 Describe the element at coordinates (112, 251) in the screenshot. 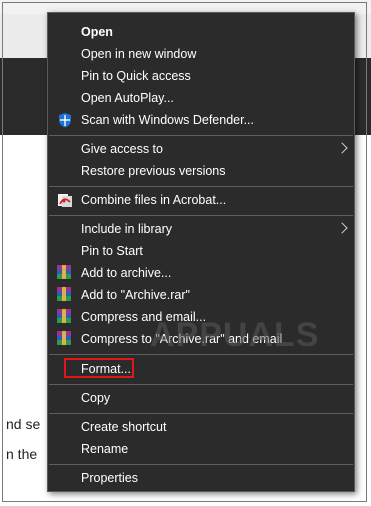

I see `menu-item-label: Pin to Start` at that location.